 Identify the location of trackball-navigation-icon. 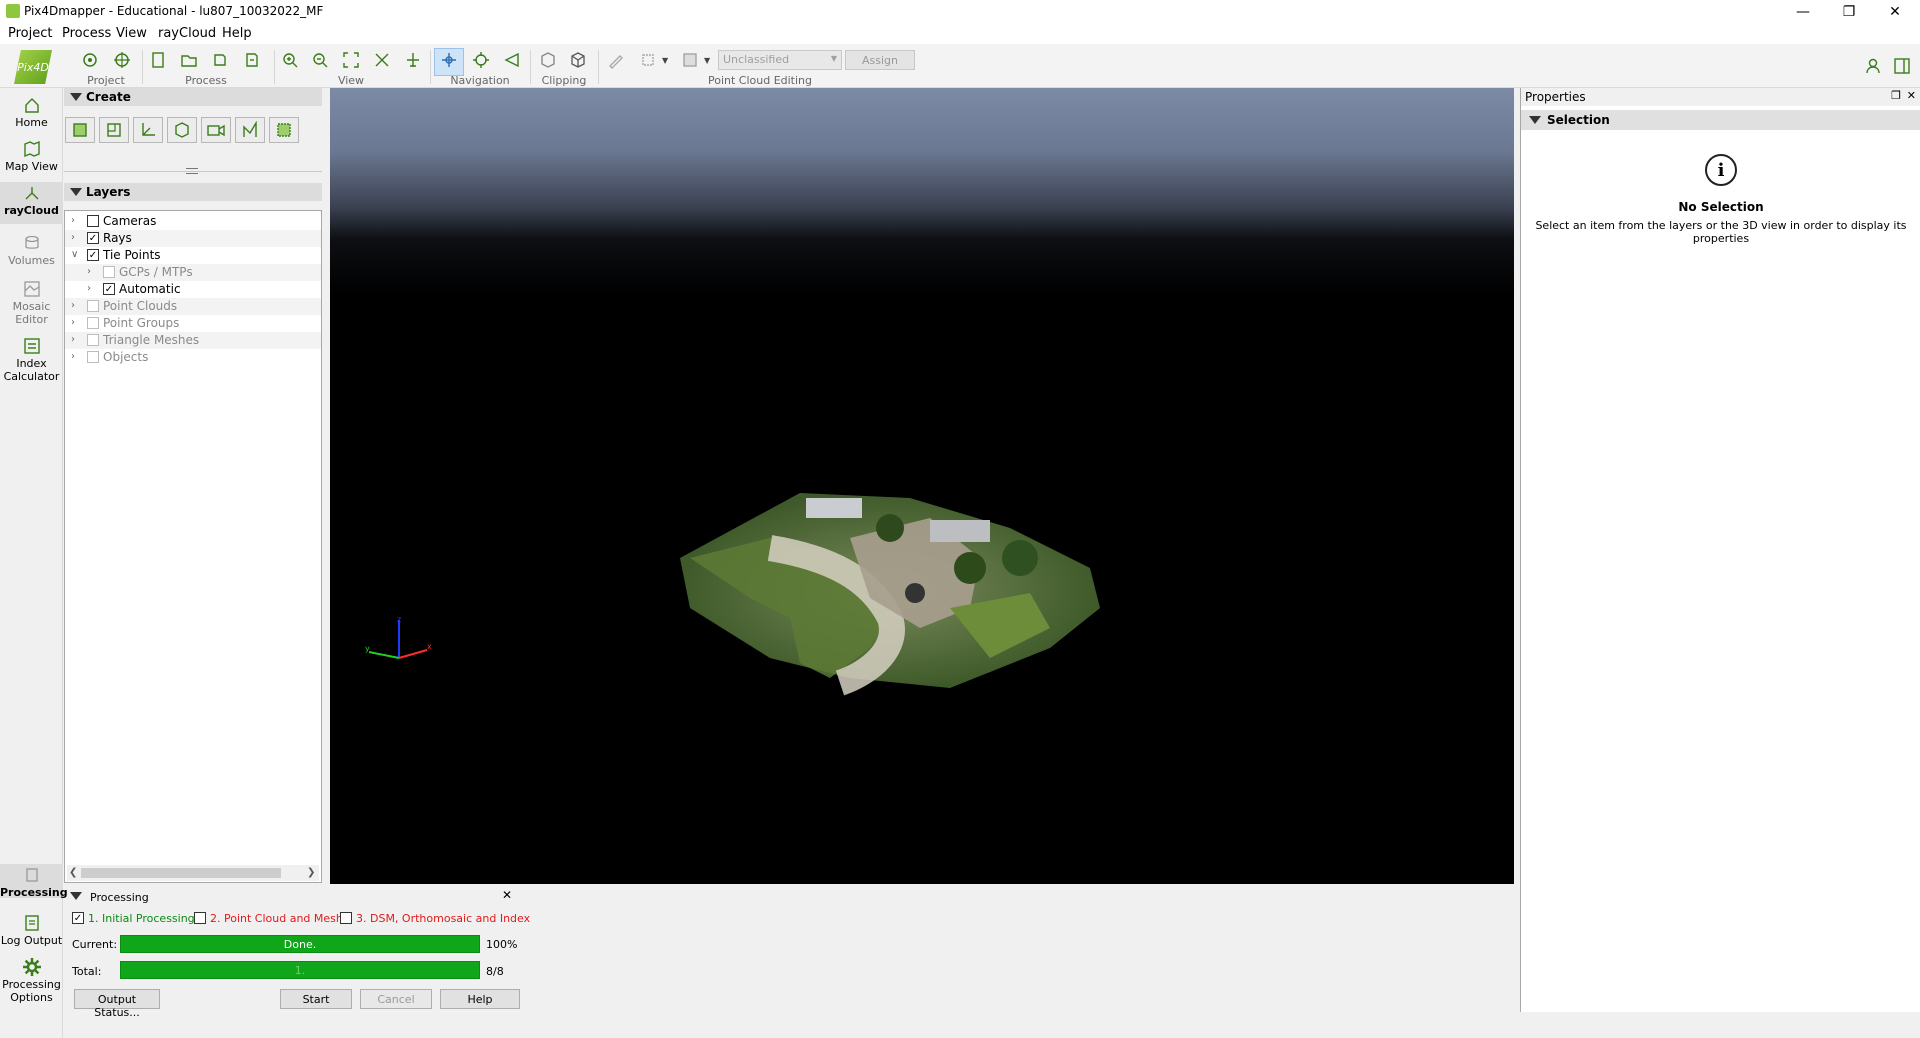
(449, 60).